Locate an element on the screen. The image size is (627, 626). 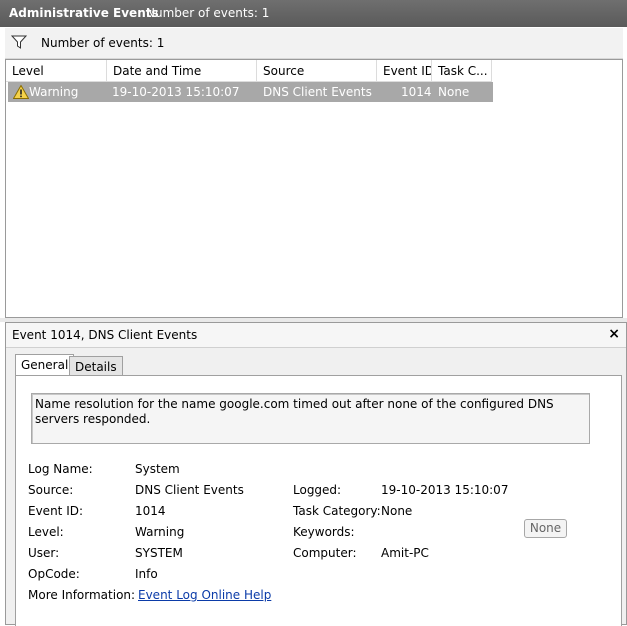
logged-label: Logged: is located at coordinates (317, 490).